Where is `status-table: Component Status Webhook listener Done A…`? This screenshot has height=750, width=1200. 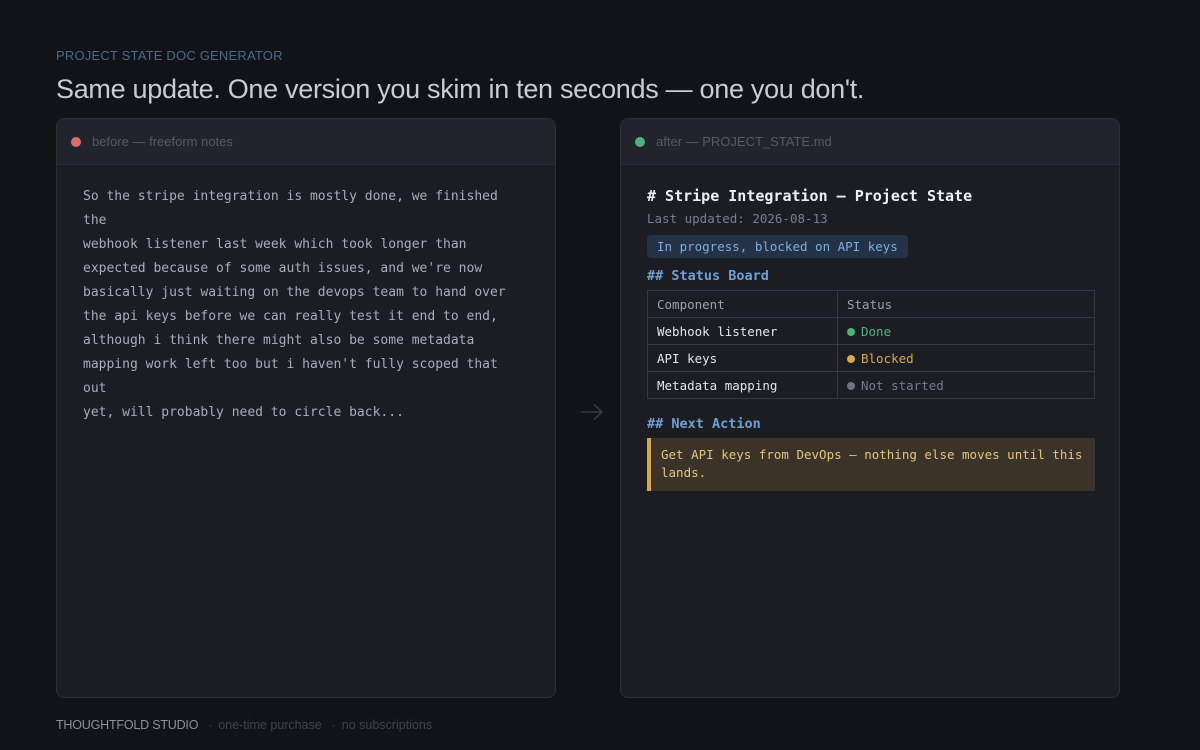
status-table: Component Status Webhook listener Done A… is located at coordinates (871, 344).